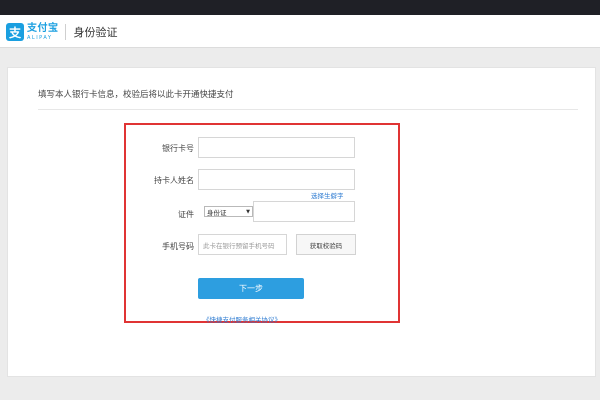 Image resolution: width=600 pixels, height=400 pixels. I want to click on holder-name-label: 持卡人姓名, so click(174, 180).